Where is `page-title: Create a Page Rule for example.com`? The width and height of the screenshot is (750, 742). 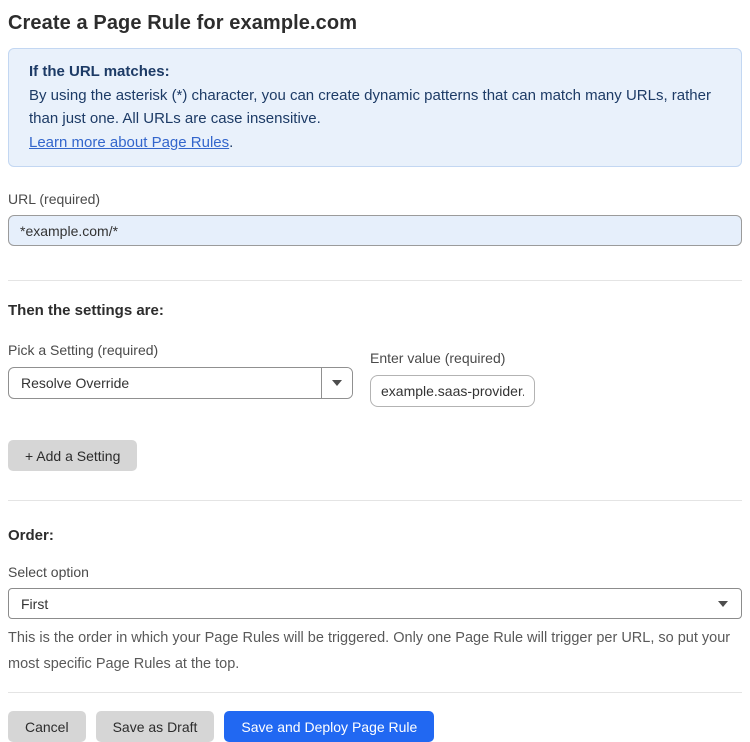
page-title: Create a Page Rule for example.com is located at coordinates (183, 23).